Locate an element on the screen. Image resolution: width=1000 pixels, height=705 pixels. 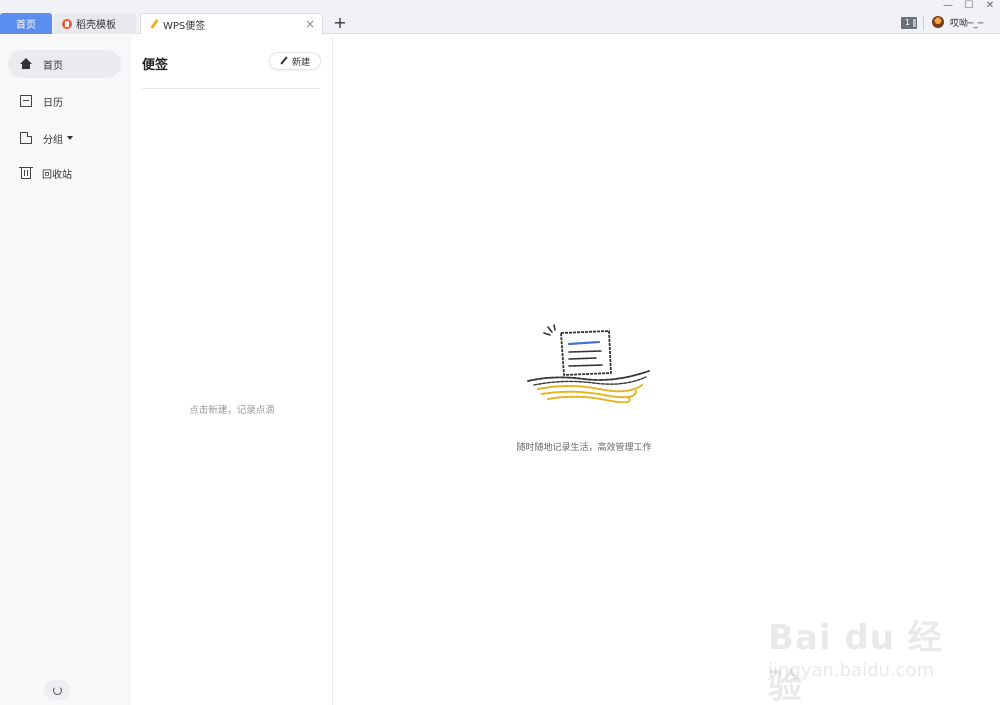
sync-icon is located at coordinates (57, 690).